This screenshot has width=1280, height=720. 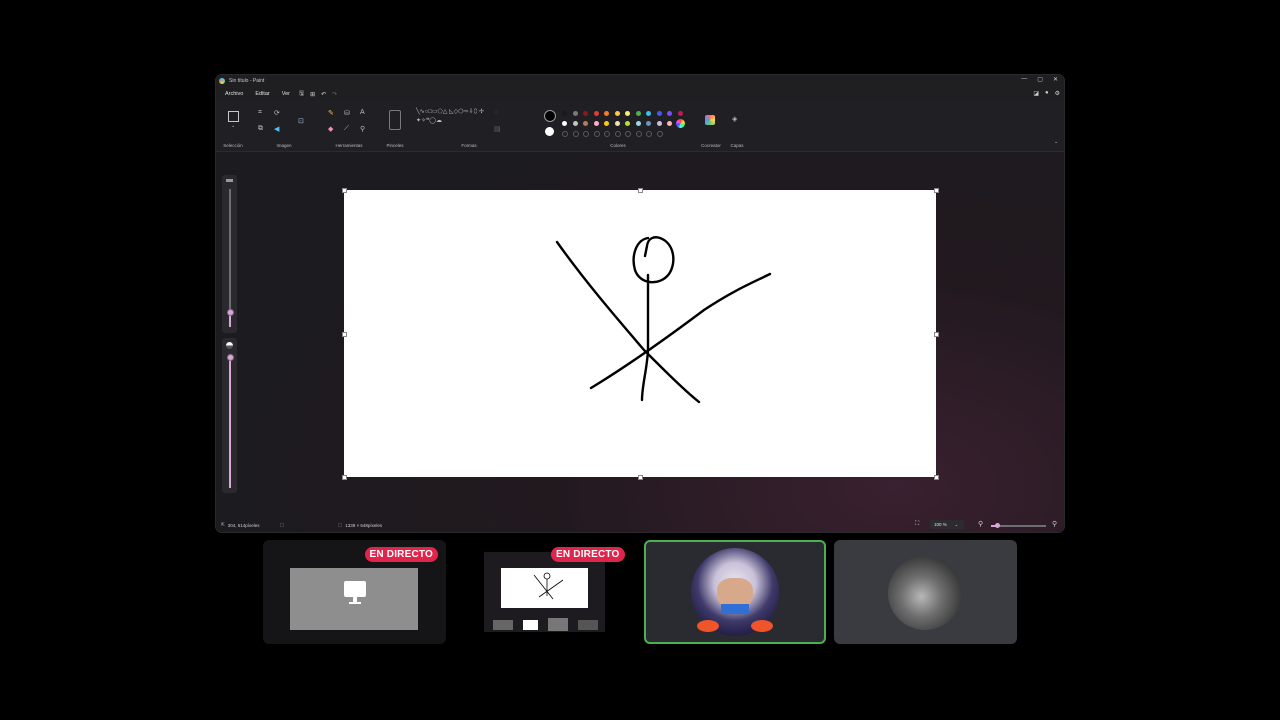 What do you see at coordinates (362, 129) in the screenshot?
I see `magnifier-icon: ⚲` at bounding box center [362, 129].